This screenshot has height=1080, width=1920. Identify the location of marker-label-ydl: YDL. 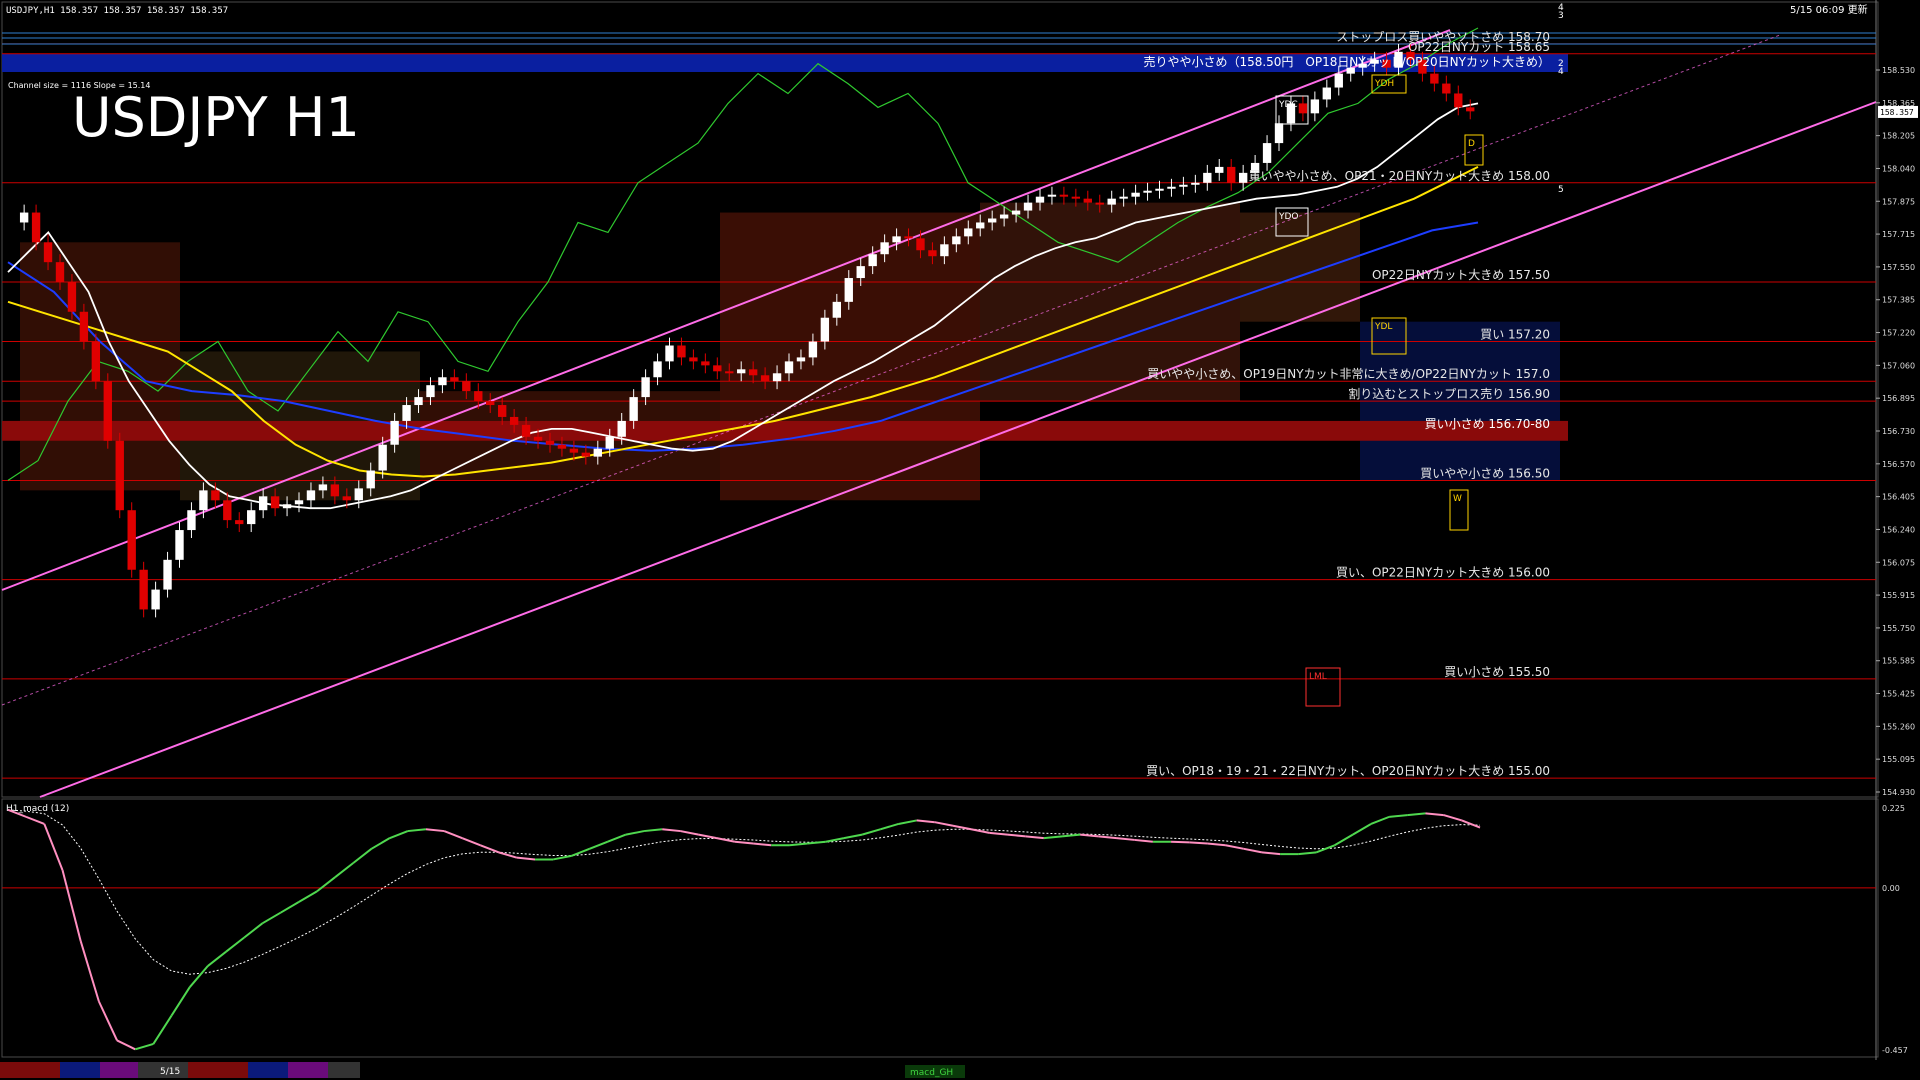
(1383, 327).